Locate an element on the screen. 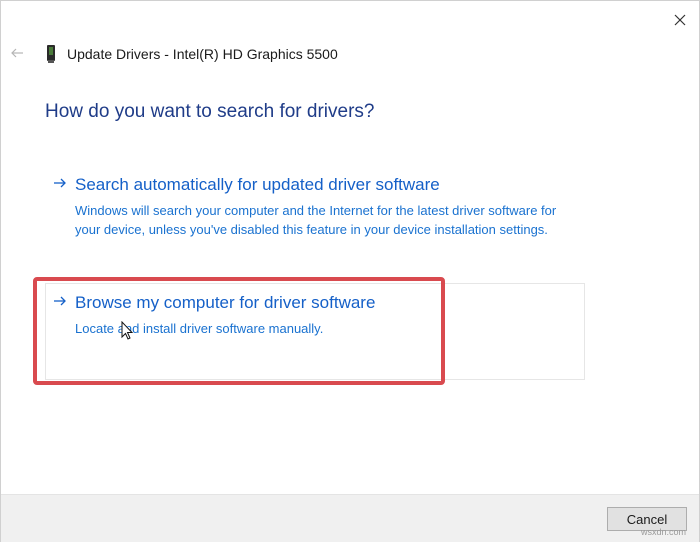  graphics-device-icon is located at coordinates (51, 54).